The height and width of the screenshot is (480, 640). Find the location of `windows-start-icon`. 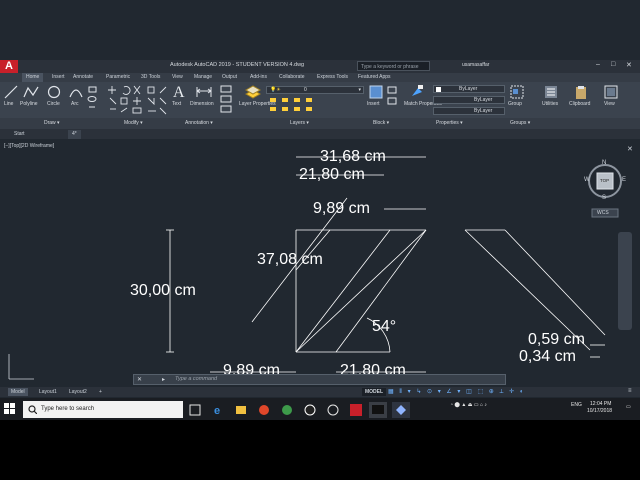

windows-start-icon is located at coordinates (10, 409).